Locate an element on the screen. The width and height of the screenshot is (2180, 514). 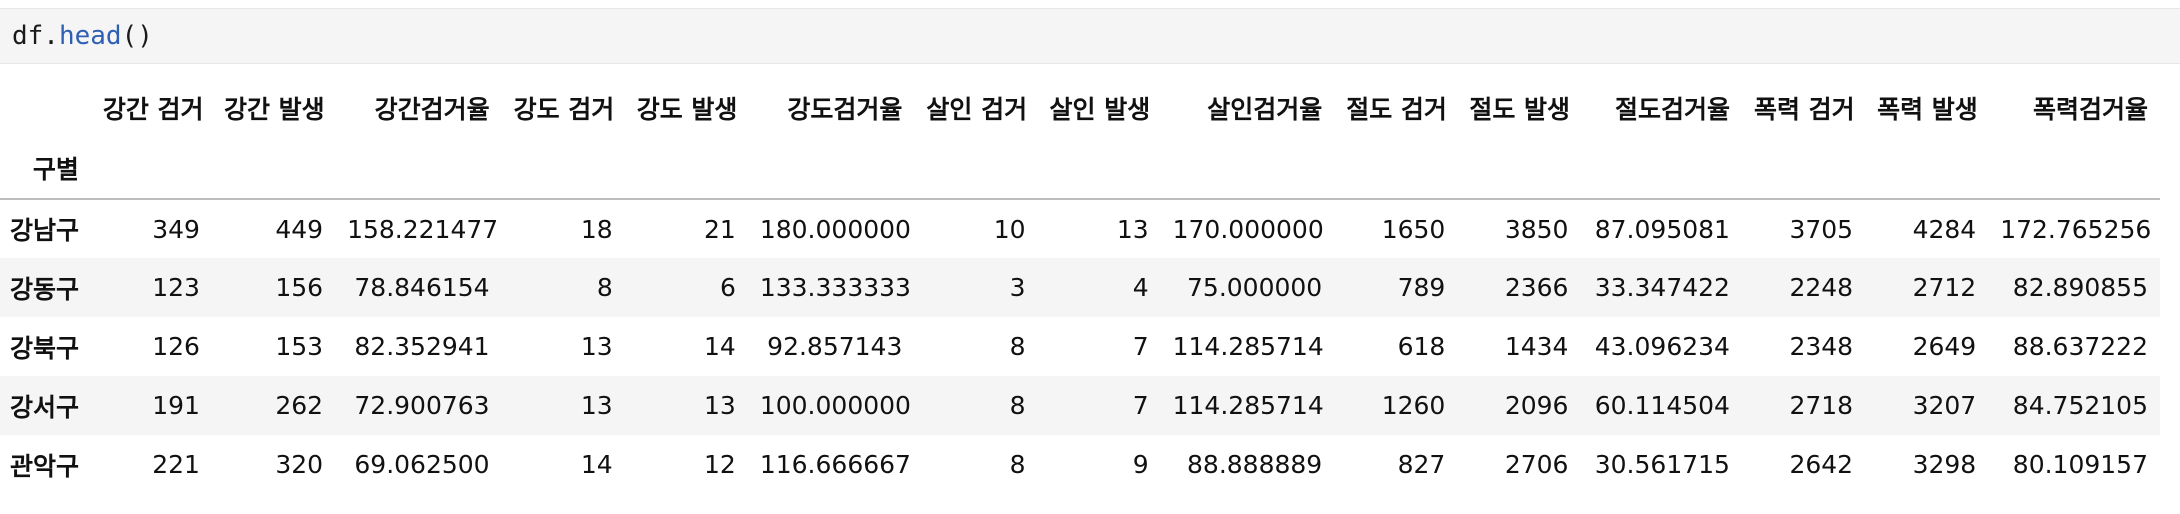
column-header: 강도 검거 is located at coordinates (564, 109).